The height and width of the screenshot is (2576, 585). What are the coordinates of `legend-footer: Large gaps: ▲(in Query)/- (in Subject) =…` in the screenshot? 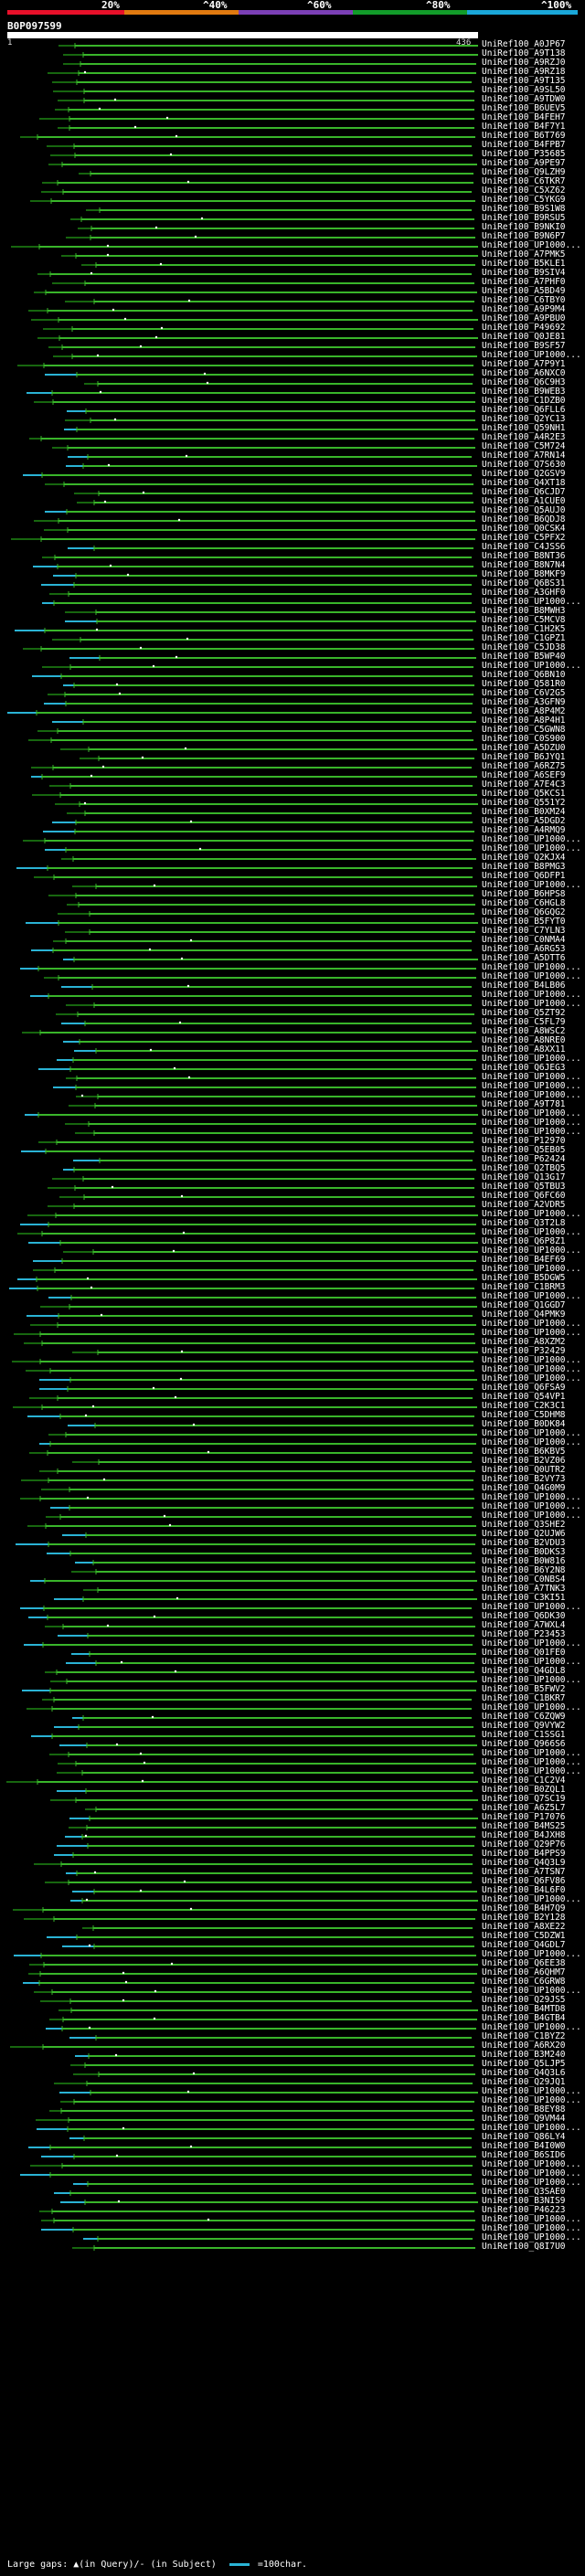 It's located at (157, 2565).